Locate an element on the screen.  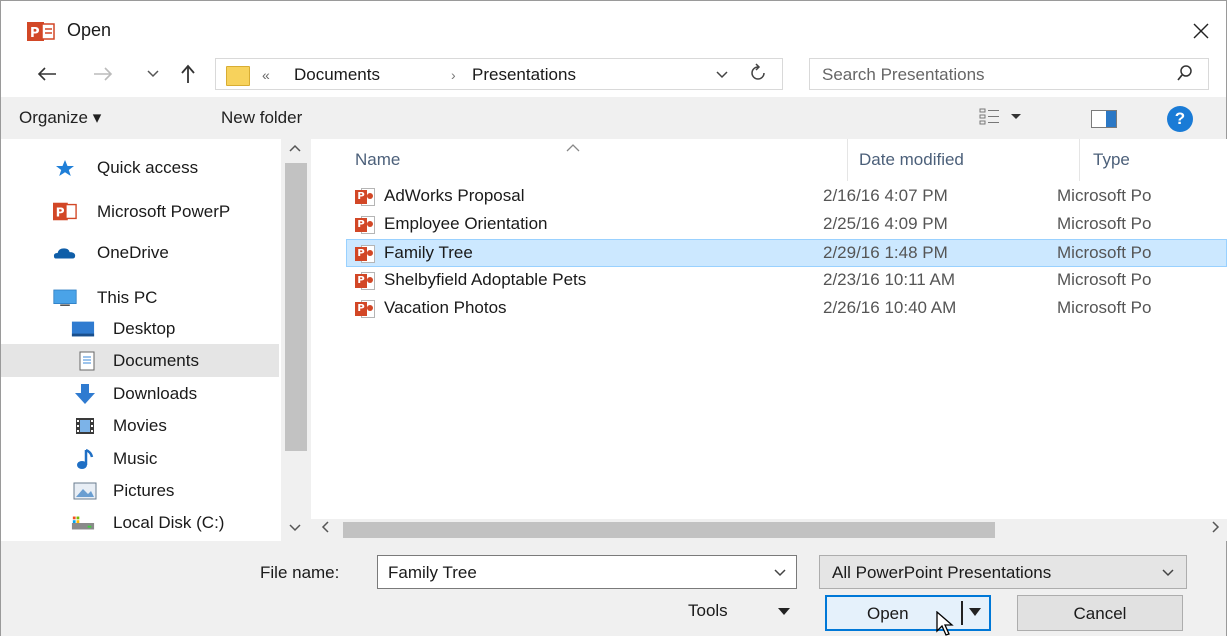
nav-item-label: Quick access is located at coordinates (148, 167).